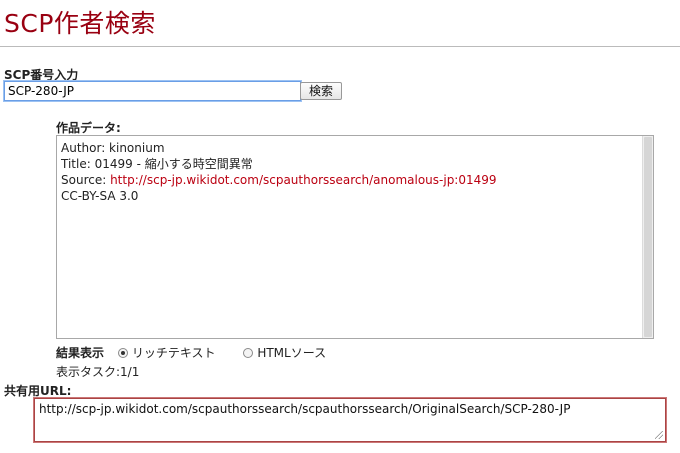 The height and width of the screenshot is (453, 680). I want to click on search-button: 検索, so click(321, 91).